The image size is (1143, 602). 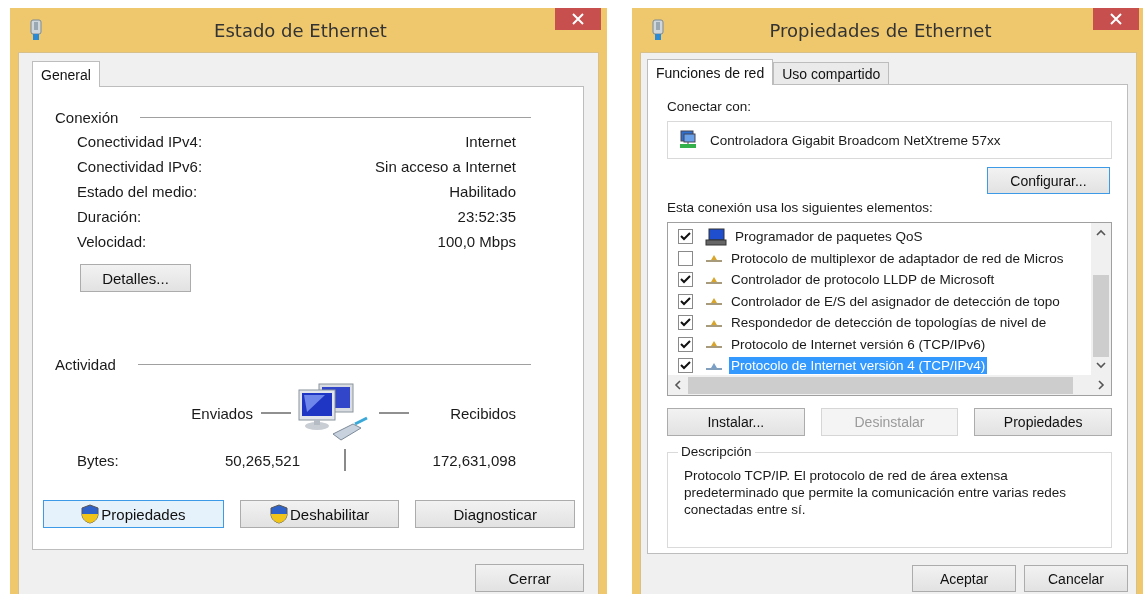 I want to click on action-button: Deshabilitar, so click(x=319, y=514).